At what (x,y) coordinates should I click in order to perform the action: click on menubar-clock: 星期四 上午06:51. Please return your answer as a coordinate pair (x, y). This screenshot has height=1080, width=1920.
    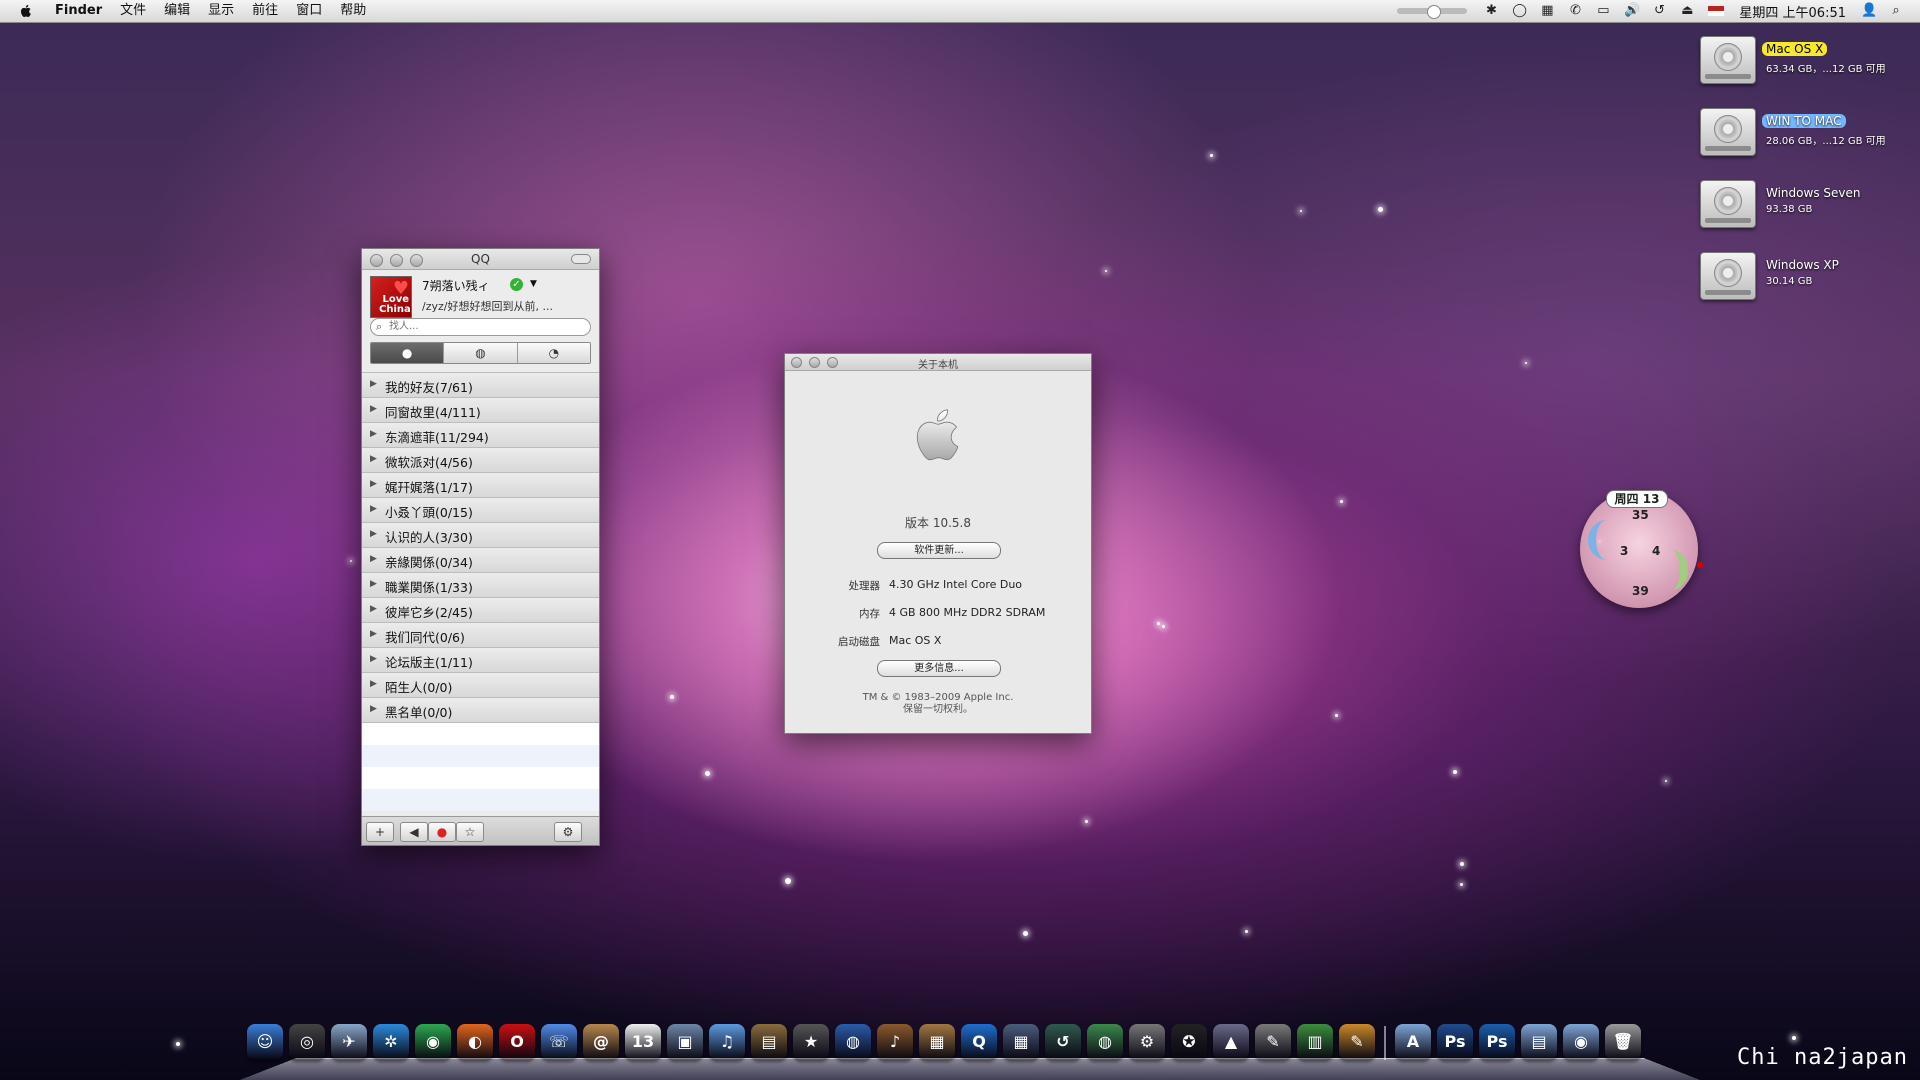
    Looking at the image, I should click on (1792, 11).